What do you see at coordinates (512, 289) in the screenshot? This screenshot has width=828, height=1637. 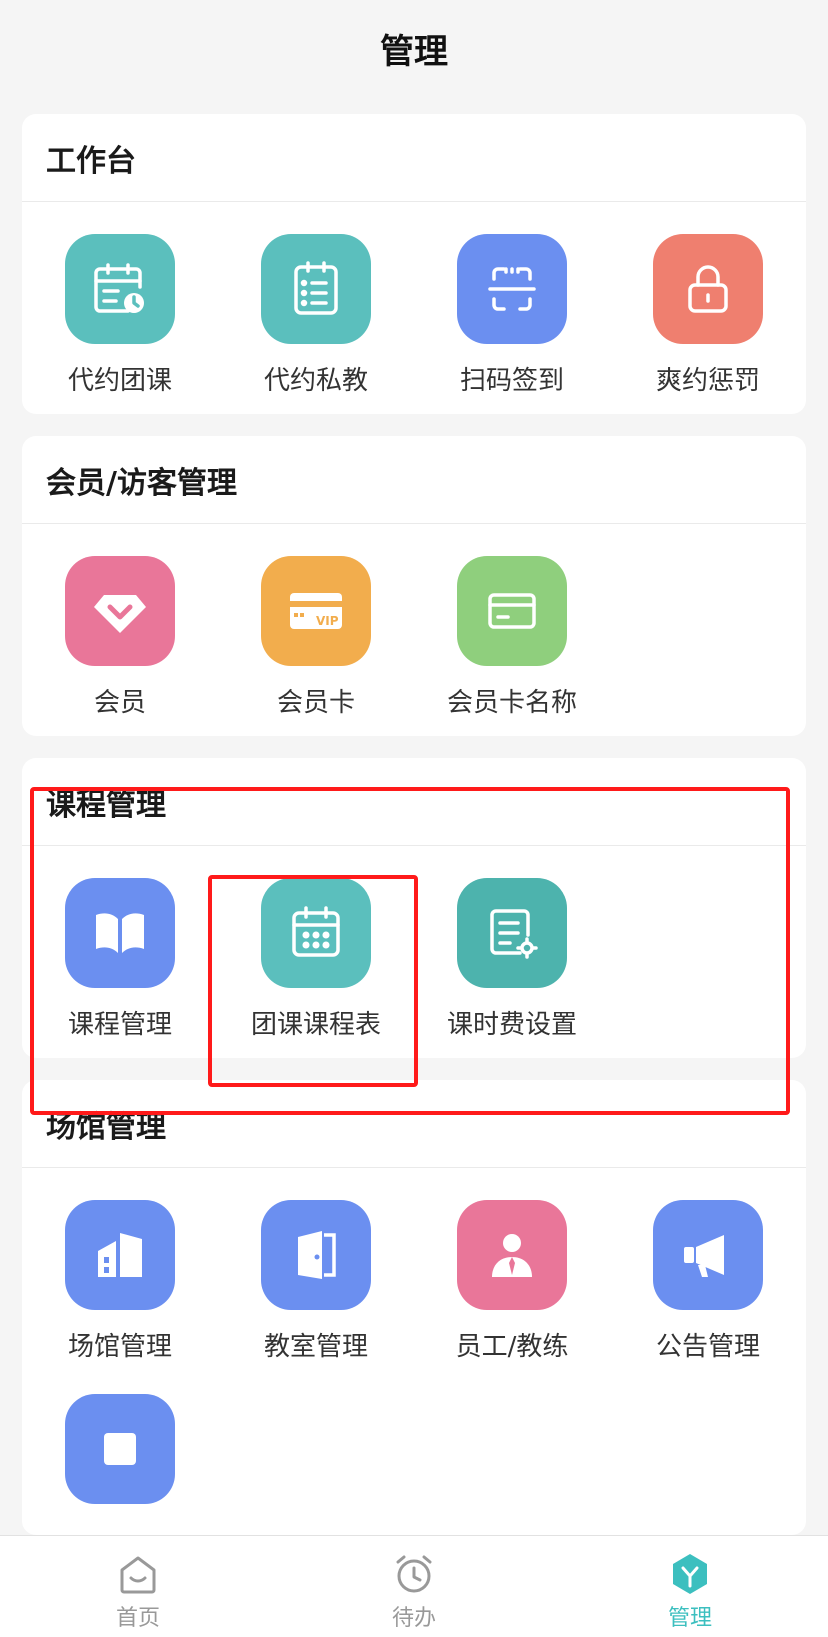 I see `scan-icon` at bounding box center [512, 289].